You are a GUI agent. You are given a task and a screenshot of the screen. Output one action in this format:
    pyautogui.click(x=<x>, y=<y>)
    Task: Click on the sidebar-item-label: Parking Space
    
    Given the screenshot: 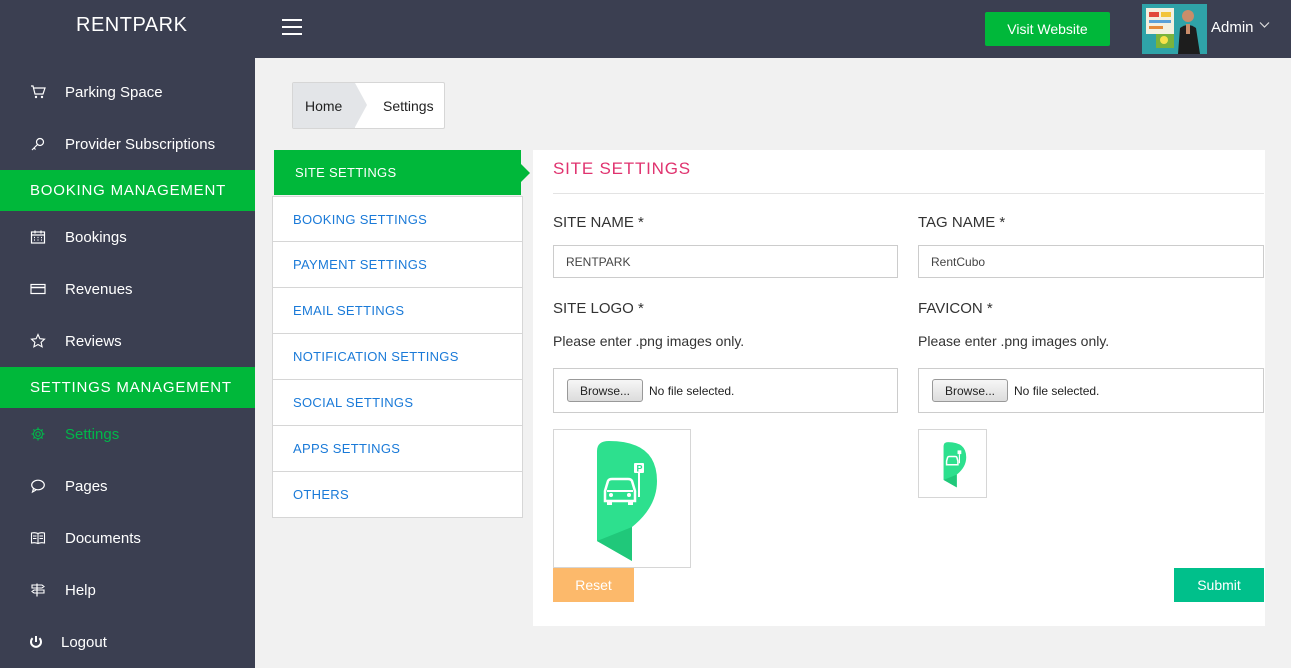 What is the action you would take?
    pyautogui.click(x=114, y=92)
    